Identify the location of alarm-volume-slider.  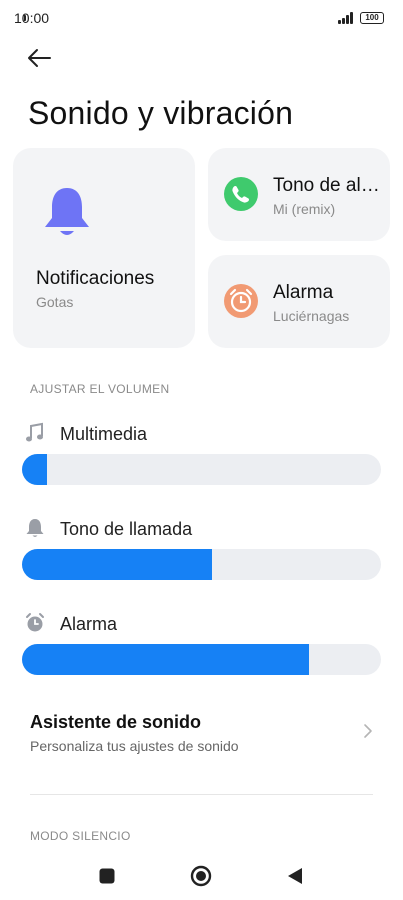
(201, 659).